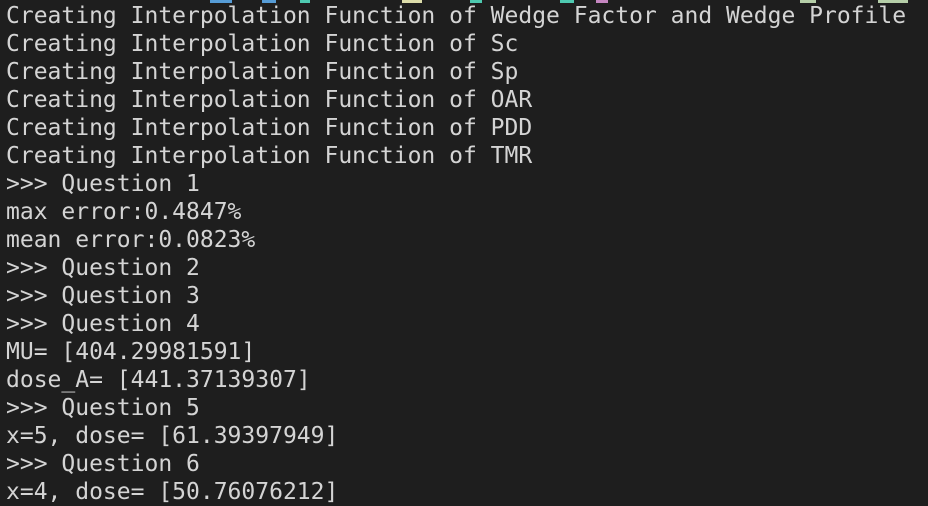 This screenshot has height=506, width=928. I want to click on output-line: dose_A= [441.37139307], so click(158, 380).